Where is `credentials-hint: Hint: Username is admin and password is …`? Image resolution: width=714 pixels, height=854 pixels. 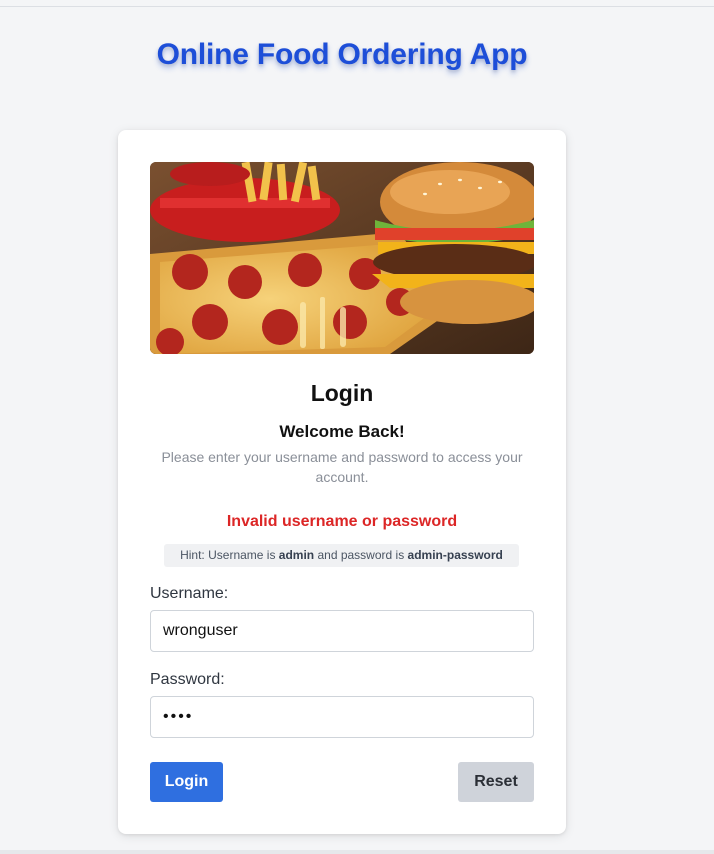
credentials-hint: Hint: Username is admin and password is … is located at coordinates (341, 555).